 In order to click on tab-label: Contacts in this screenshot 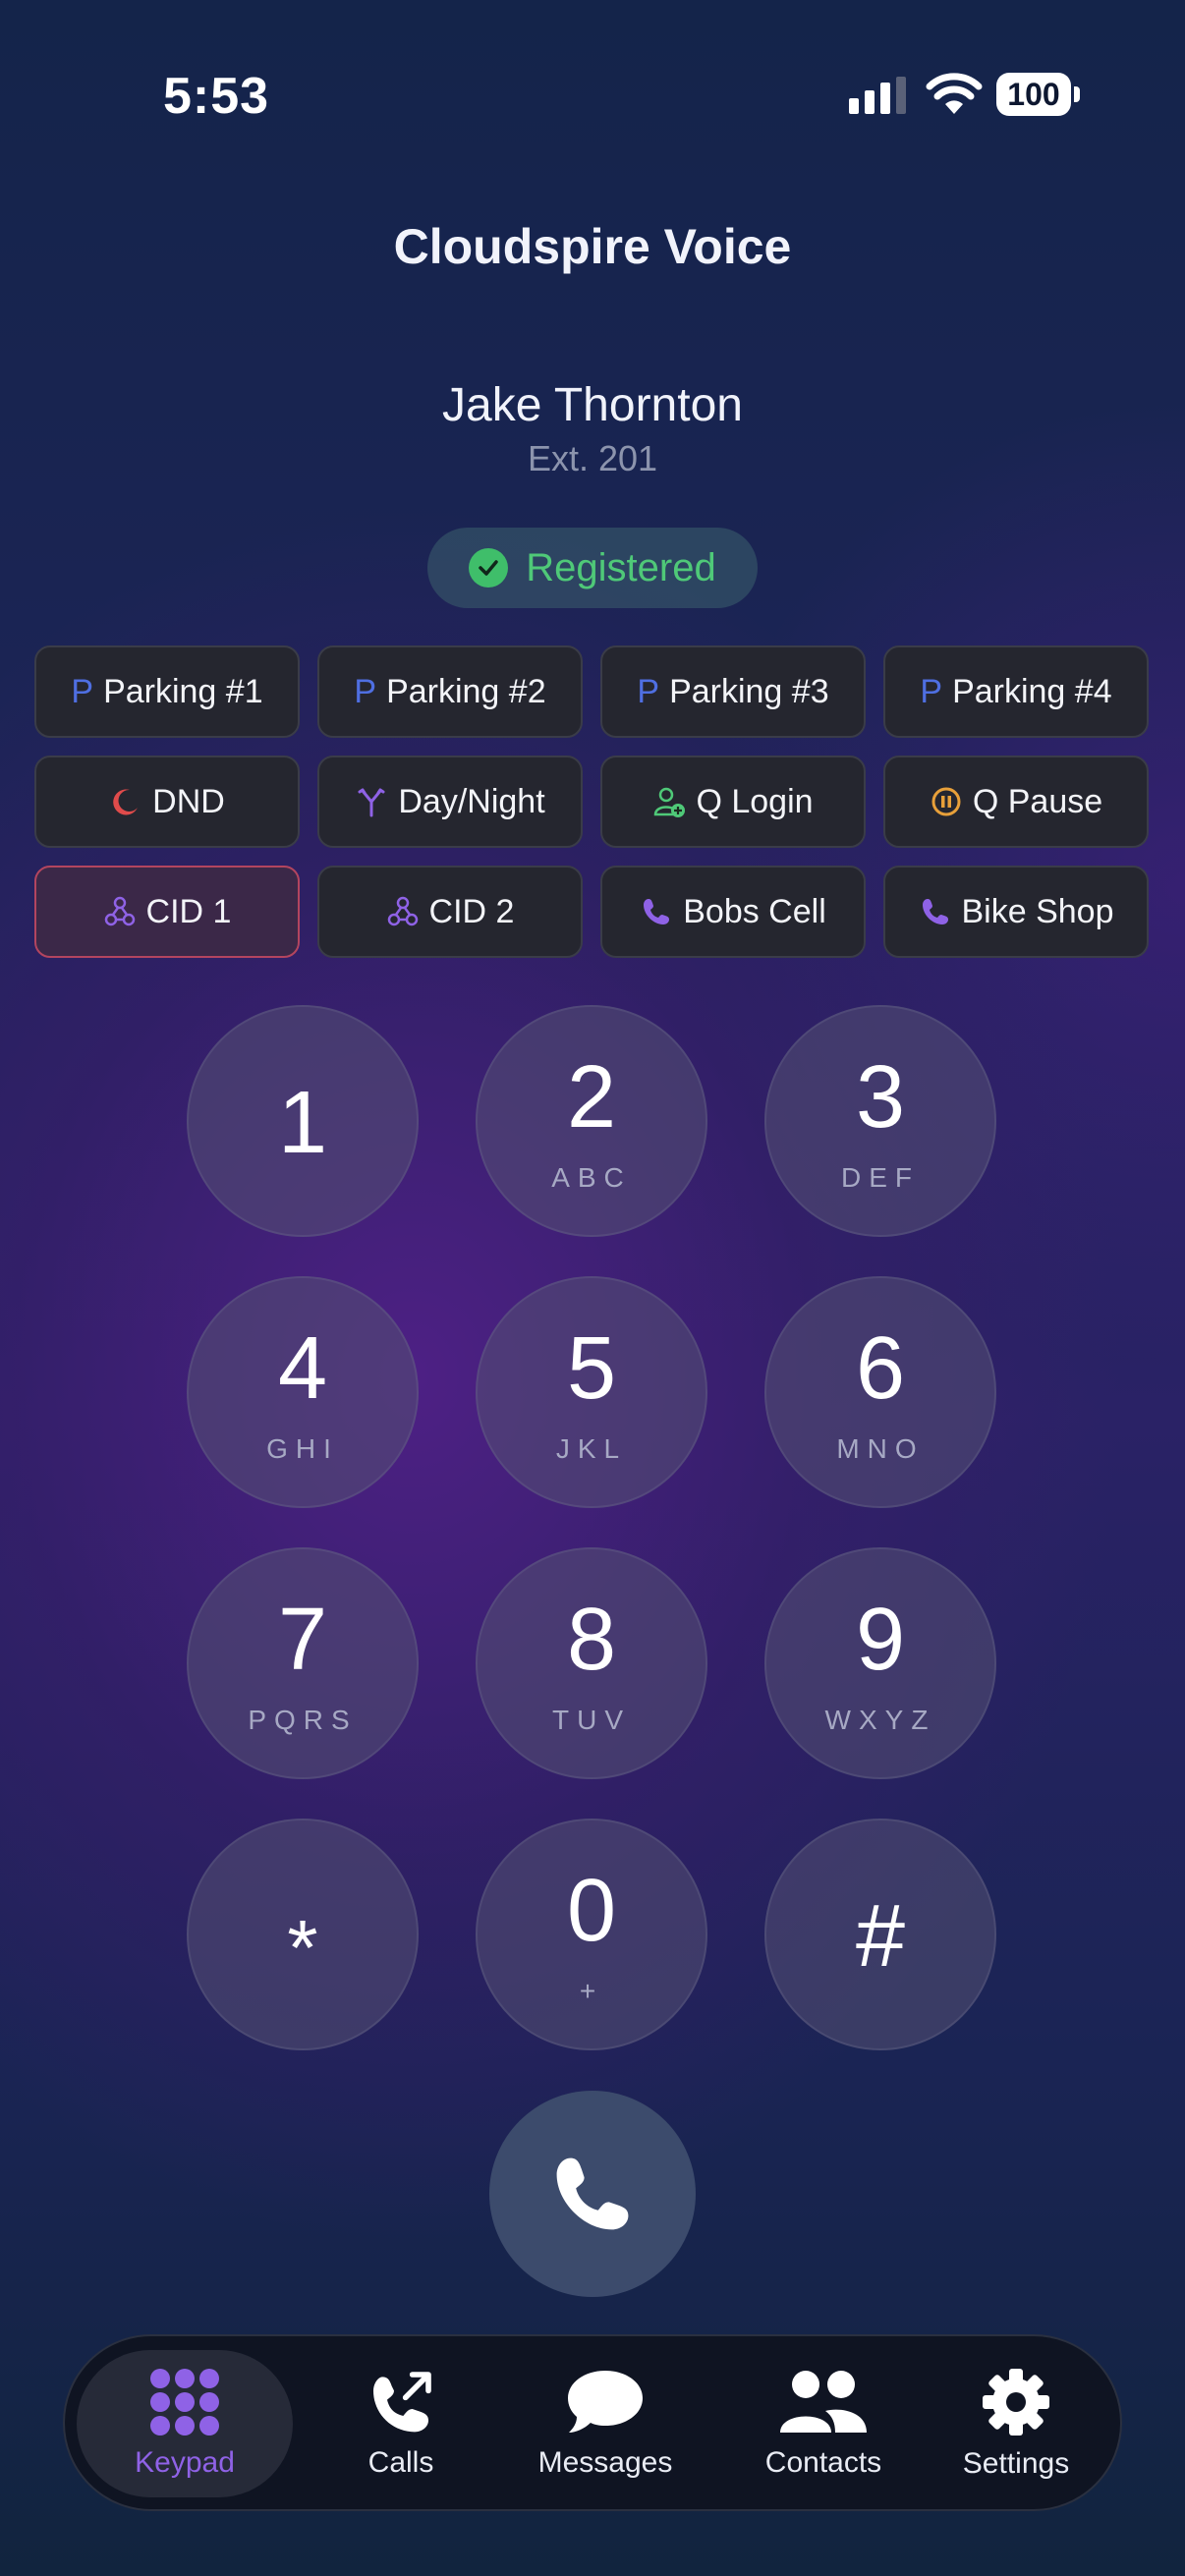, I will do `click(823, 2462)`.